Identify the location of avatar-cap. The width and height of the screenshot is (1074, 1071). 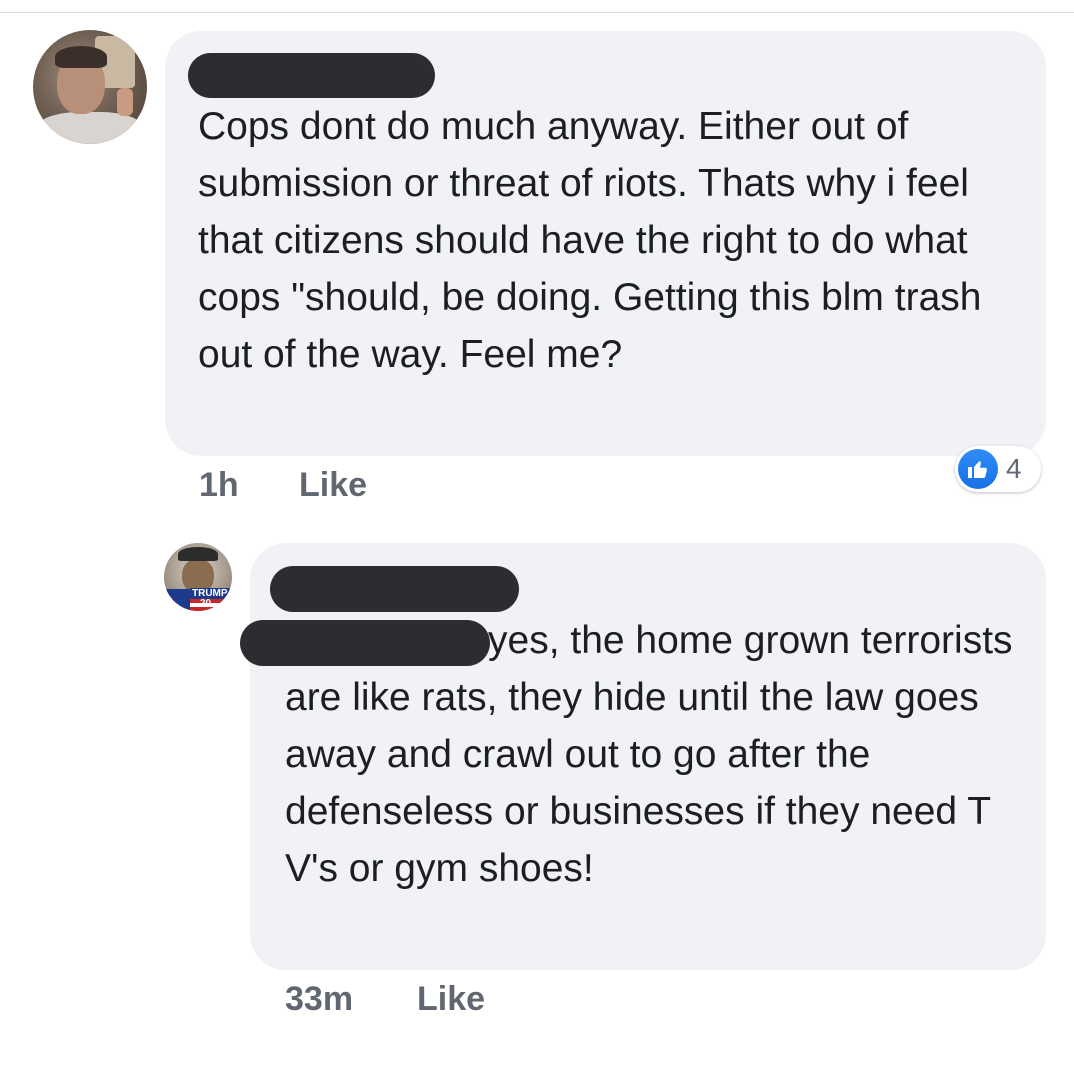
(198, 554).